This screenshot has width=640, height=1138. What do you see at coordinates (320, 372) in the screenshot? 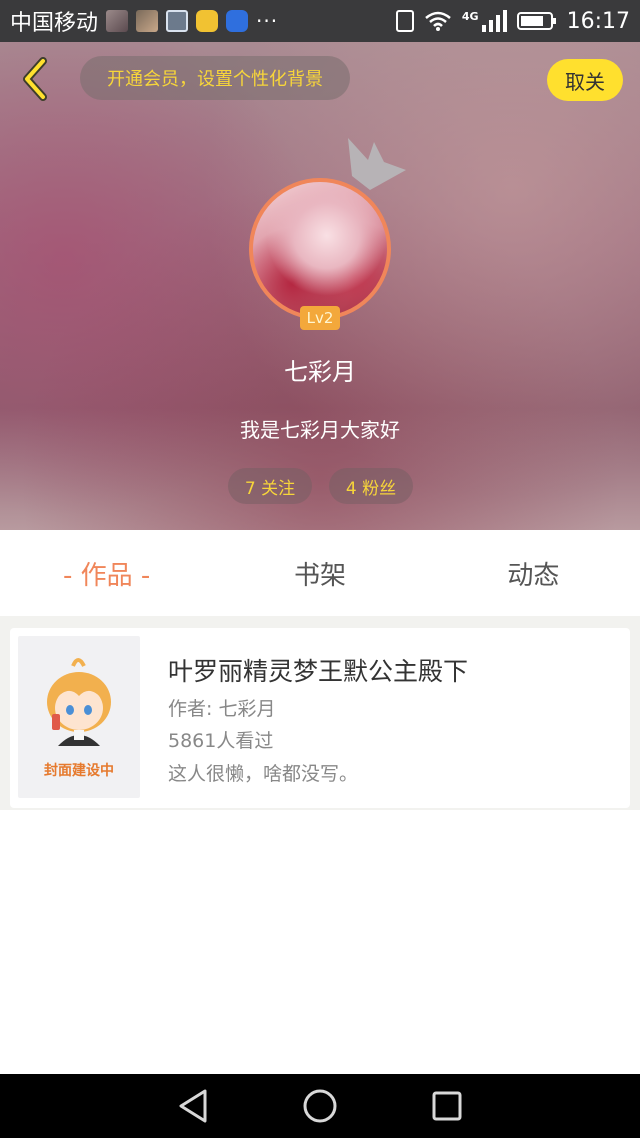
I see `username: 七彩月` at bounding box center [320, 372].